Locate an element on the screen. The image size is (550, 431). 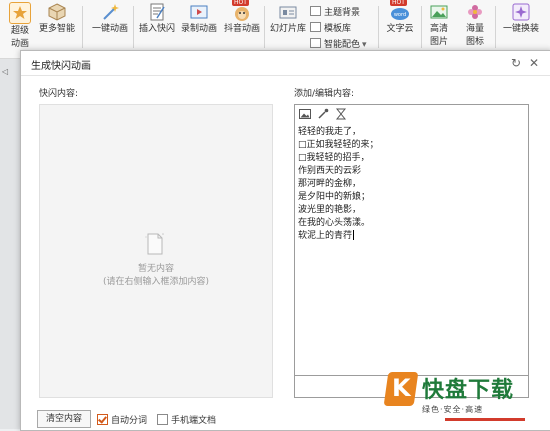
close-icon: ✕ is located at coordinates (534, 63).